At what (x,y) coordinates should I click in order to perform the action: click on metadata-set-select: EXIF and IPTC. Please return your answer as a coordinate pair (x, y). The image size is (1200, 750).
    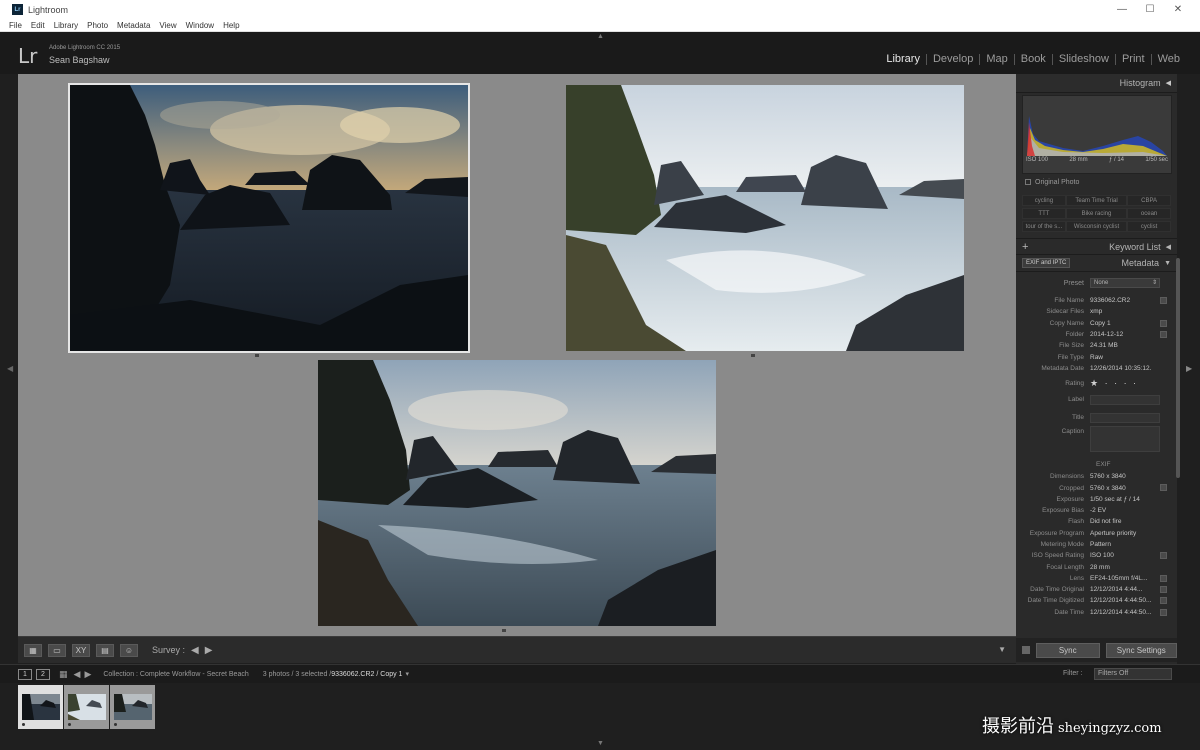
    Looking at the image, I should click on (1046, 263).